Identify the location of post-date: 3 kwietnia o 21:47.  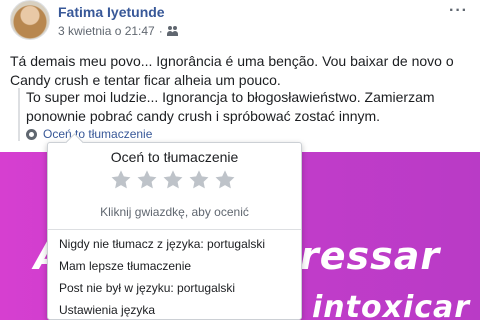
(106, 31).